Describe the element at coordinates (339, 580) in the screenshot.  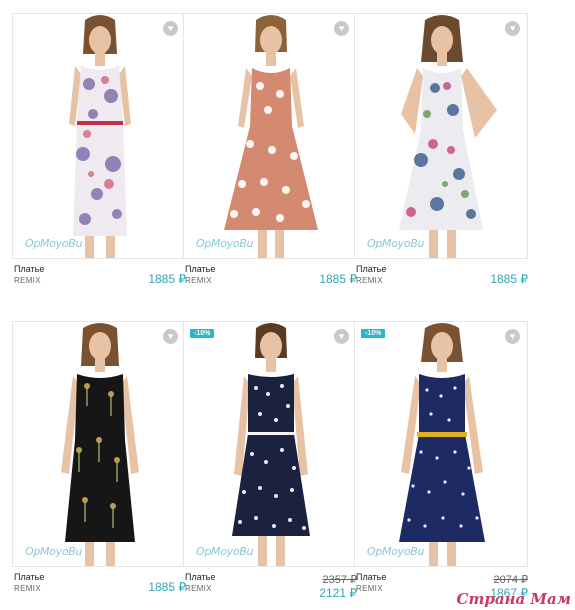
I see `old-price: 2357 ₽` at that location.